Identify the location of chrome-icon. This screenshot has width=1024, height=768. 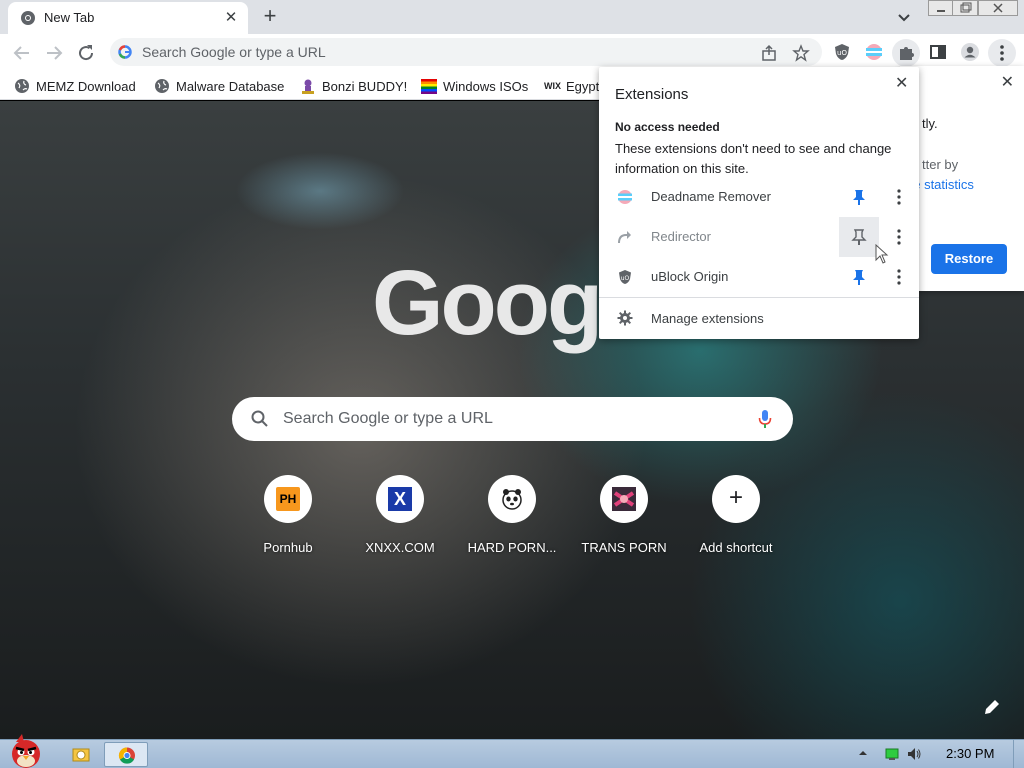
(126, 755).